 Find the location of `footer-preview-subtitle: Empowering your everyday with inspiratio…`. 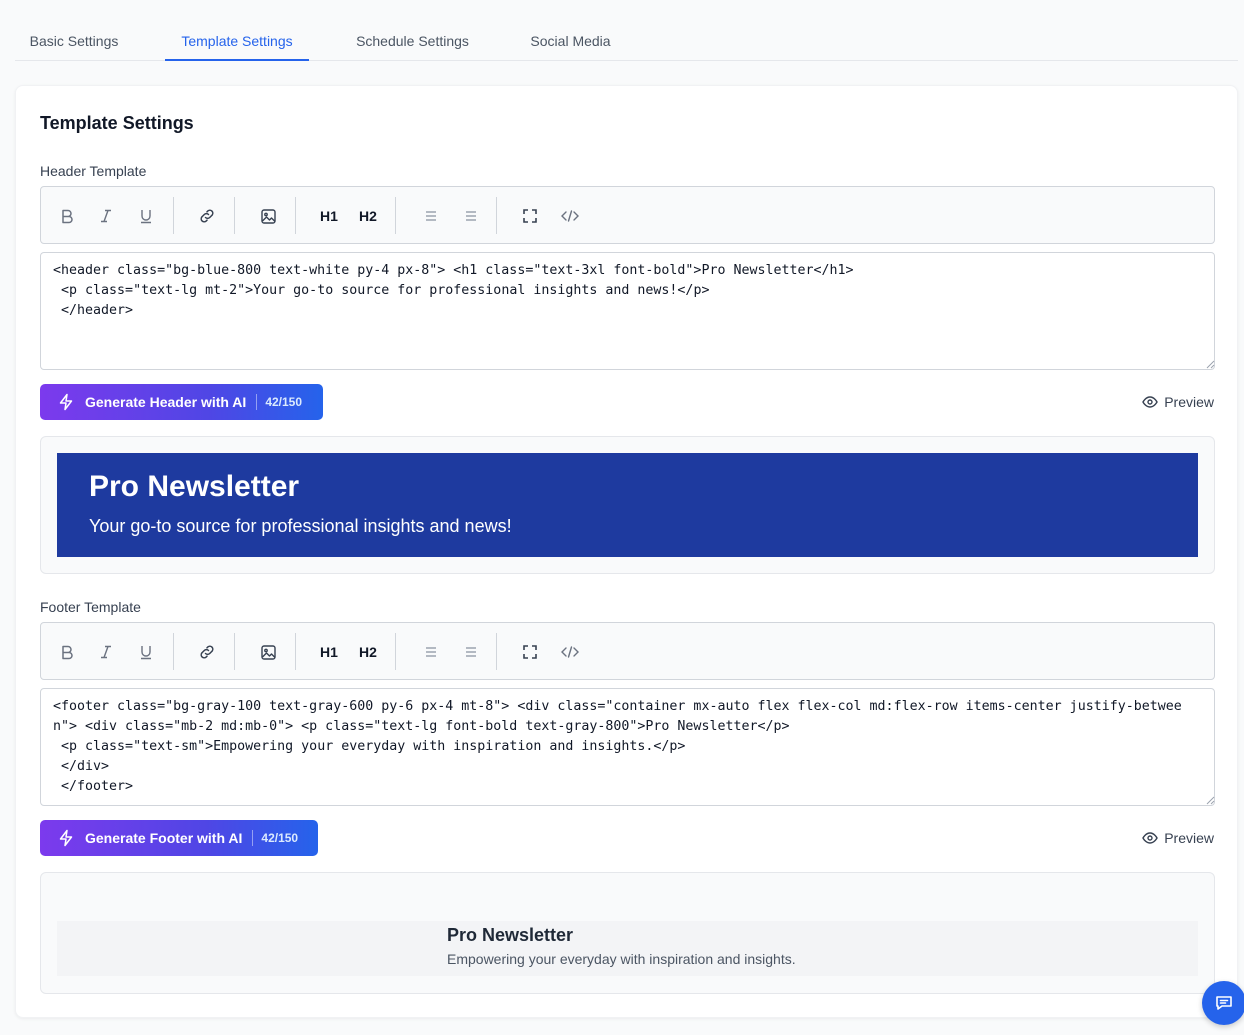

footer-preview-subtitle: Empowering your everyday with inspiratio… is located at coordinates (621, 959).